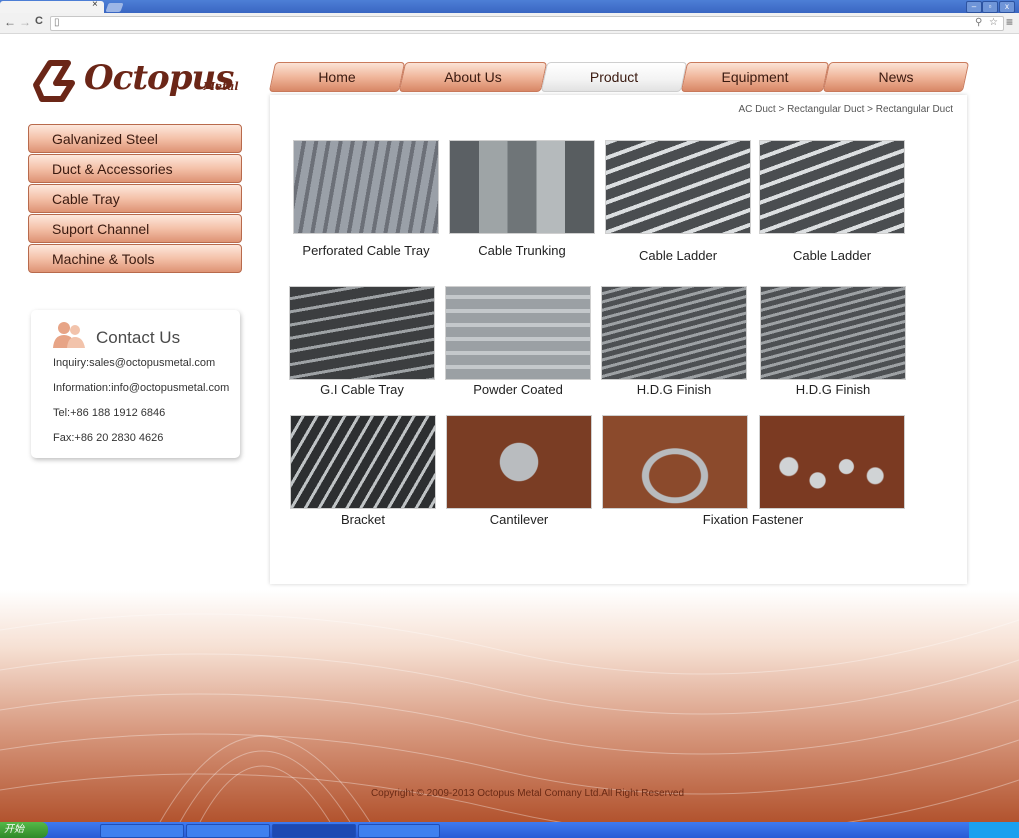 This screenshot has height=838, width=1019. Describe the element at coordinates (994, 830) in the screenshot. I see `system-tray` at that location.